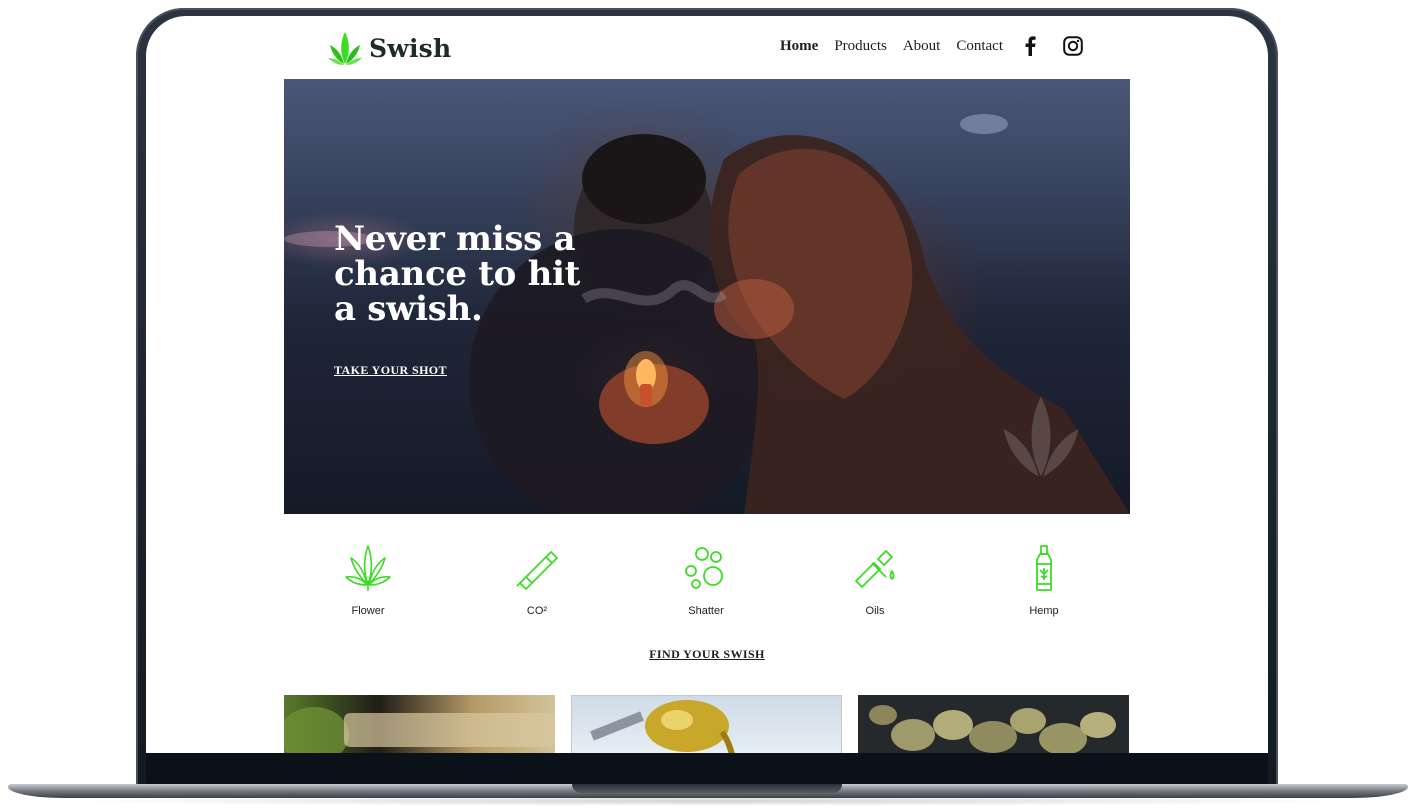 This screenshot has height=809, width=1418. Describe the element at coordinates (1053, 46) in the screenshot. I see `social-links` at that location.